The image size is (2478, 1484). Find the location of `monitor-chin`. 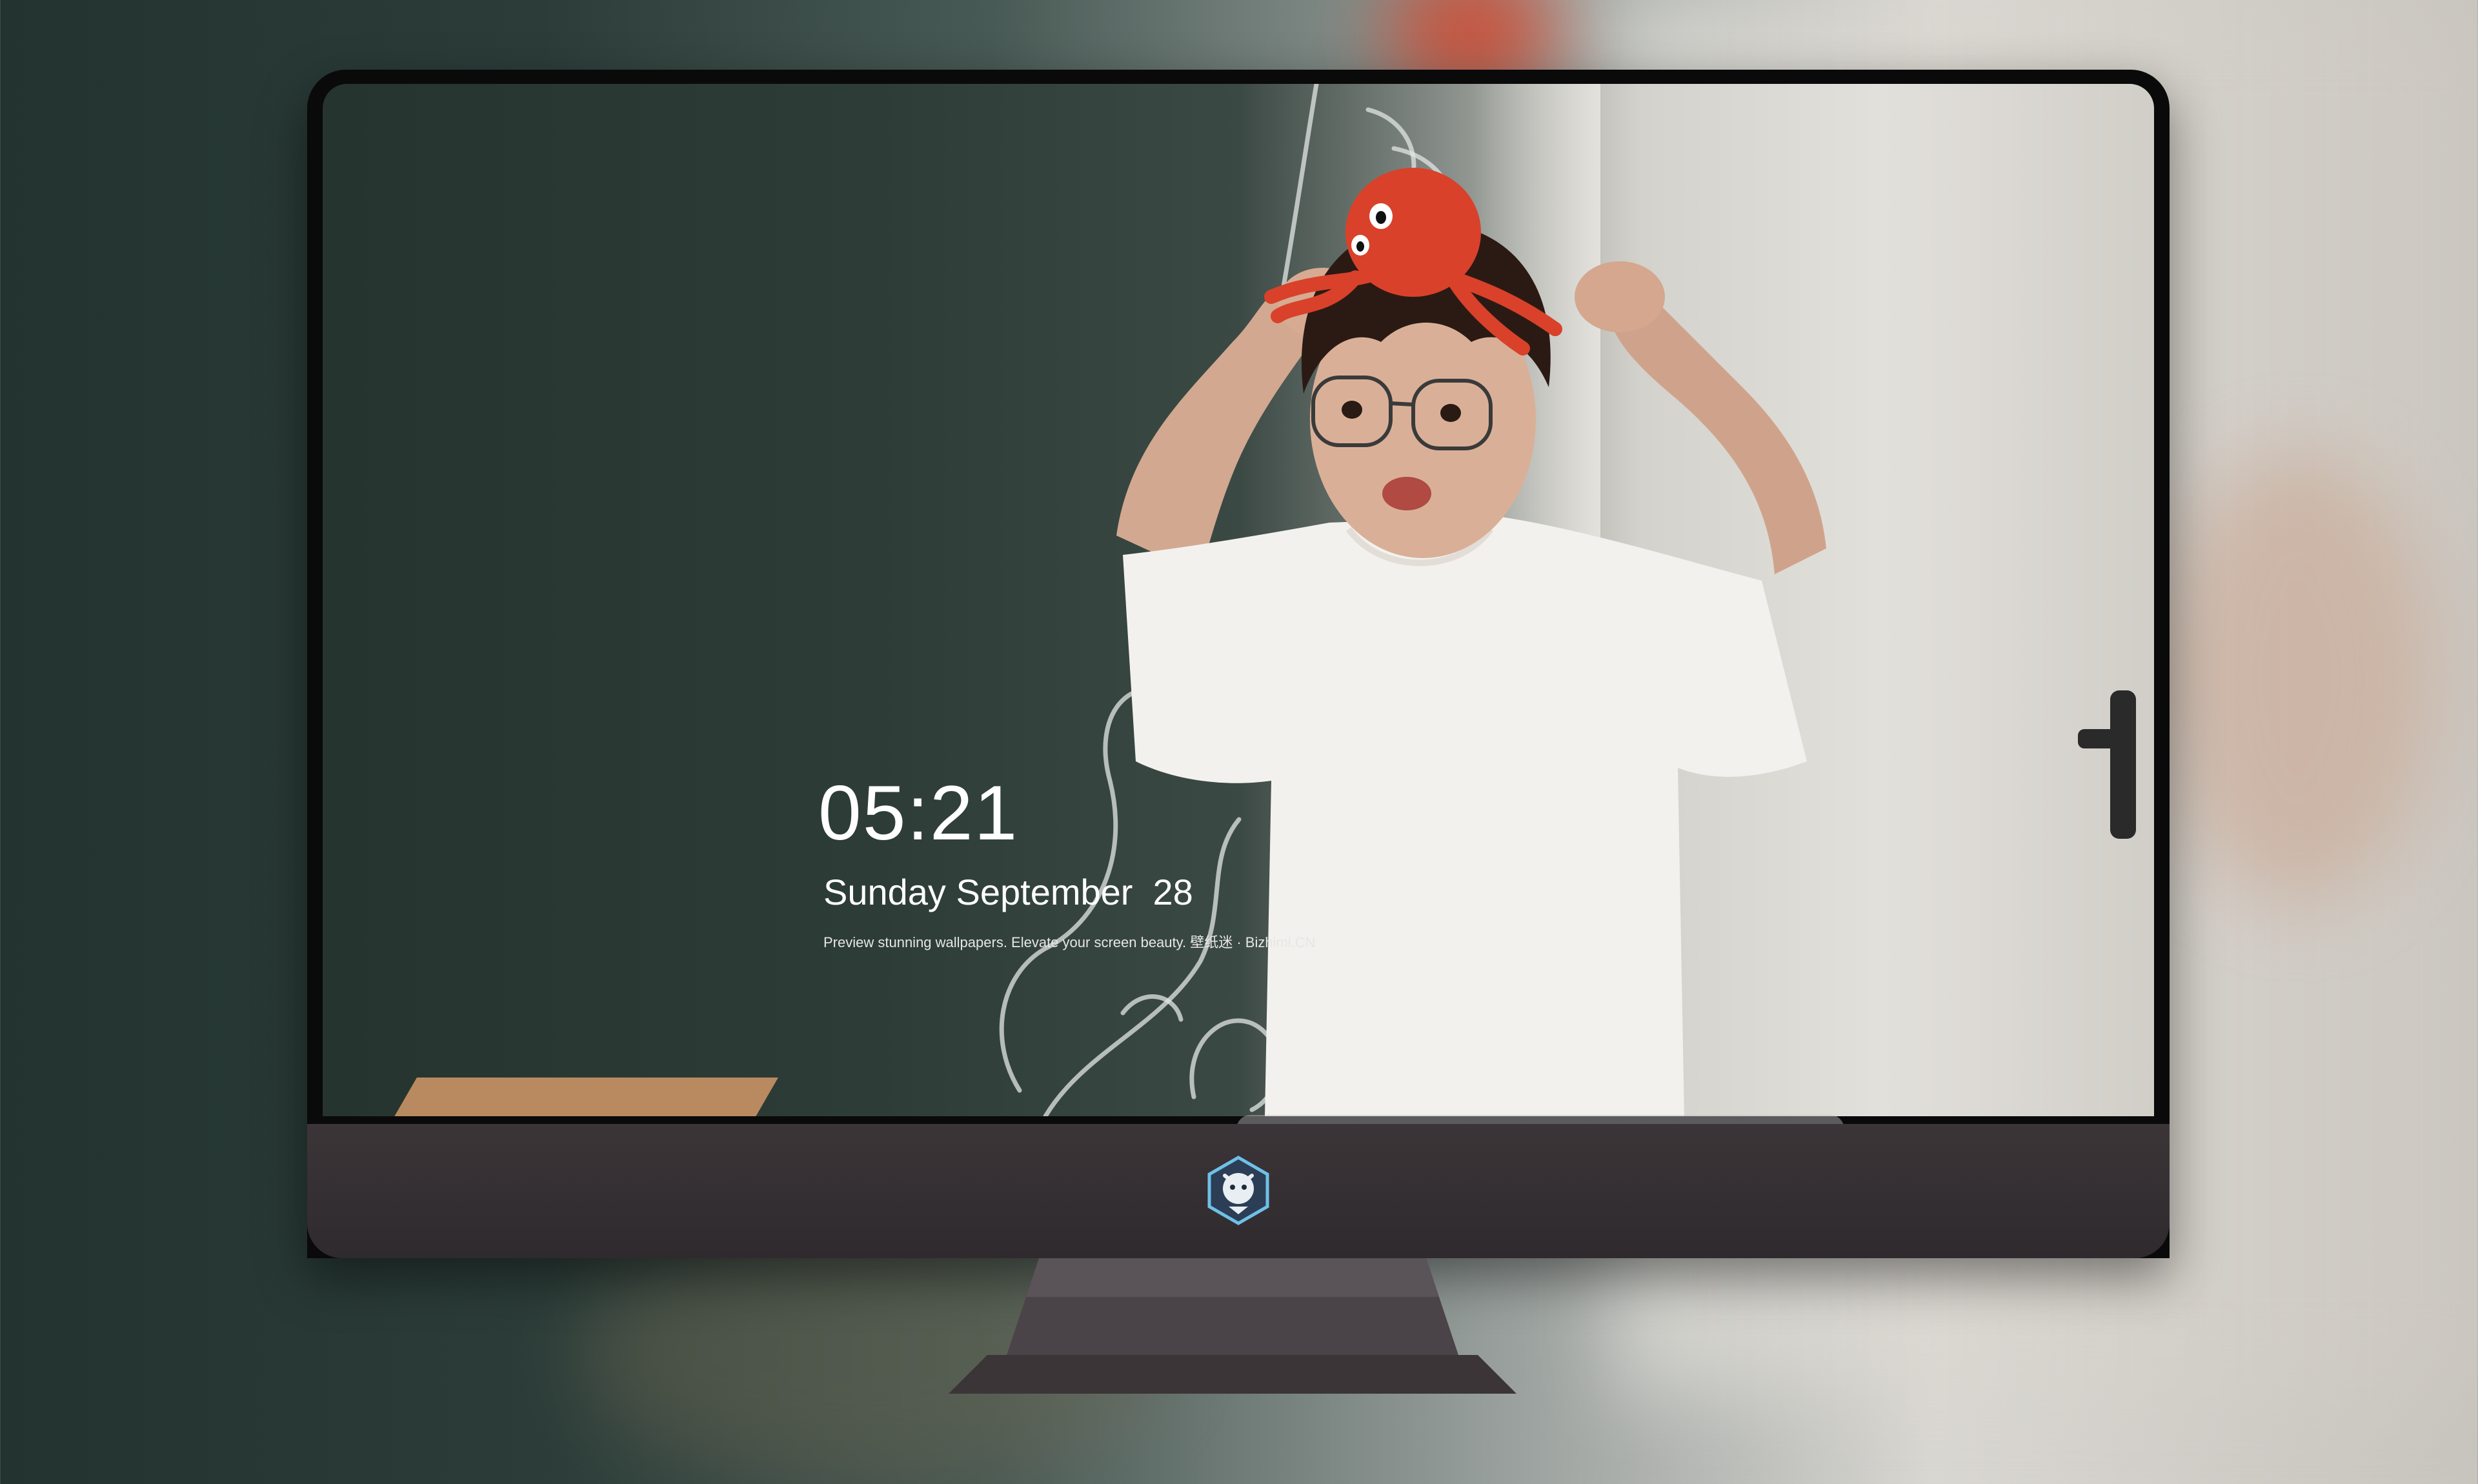

monitor-chin is located at coordinates (1238, 1191).